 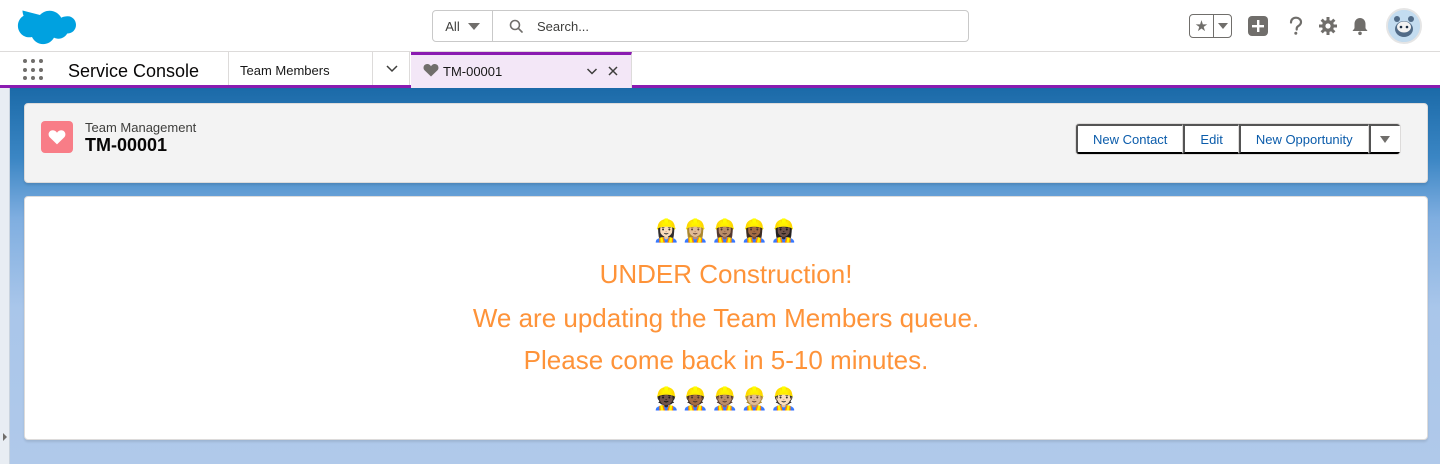 What do you see at coordinates (1130, 139) in the screenshot?
I see `new-contact-button: New Contact` at bounding box center [1130, 139].